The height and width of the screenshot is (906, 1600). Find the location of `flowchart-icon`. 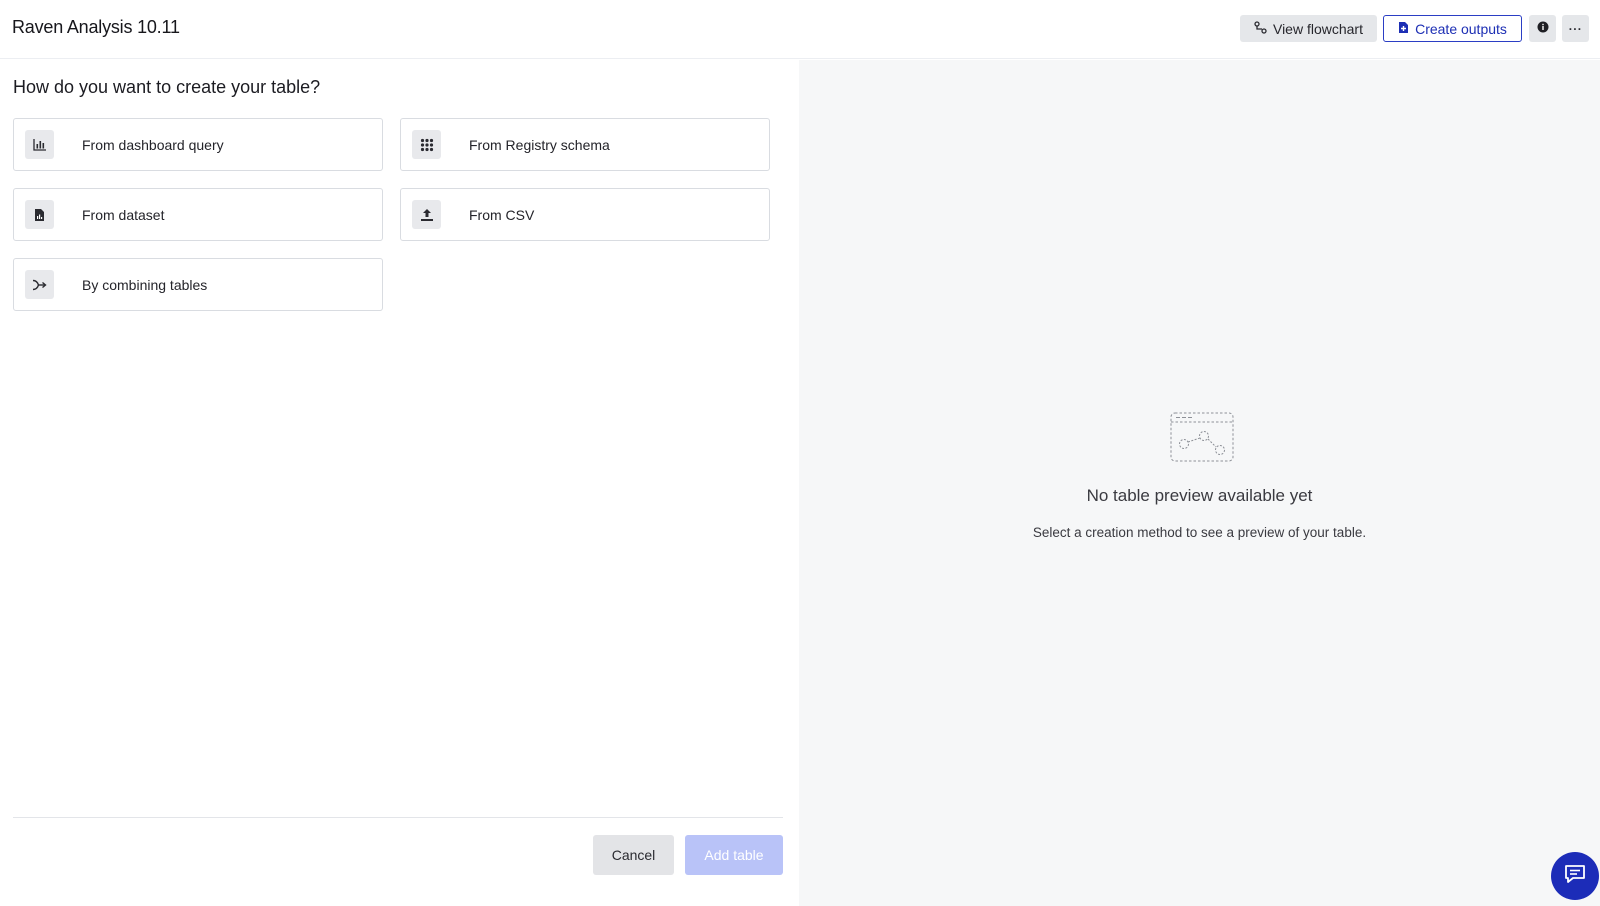

flowchart-icon is located at coordinates (1260, 28).